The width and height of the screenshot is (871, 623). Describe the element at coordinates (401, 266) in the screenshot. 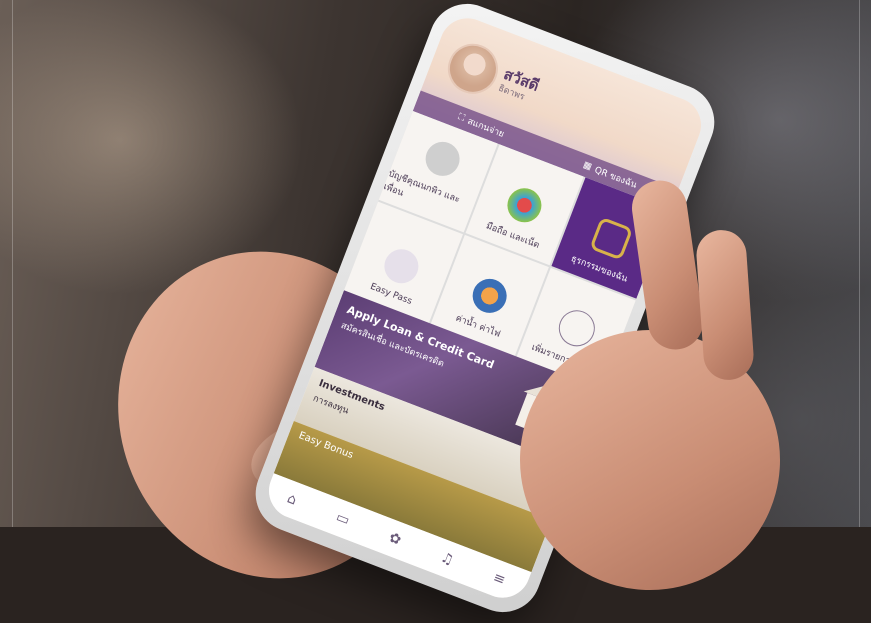

I see `easy-pass-icon` at that location.